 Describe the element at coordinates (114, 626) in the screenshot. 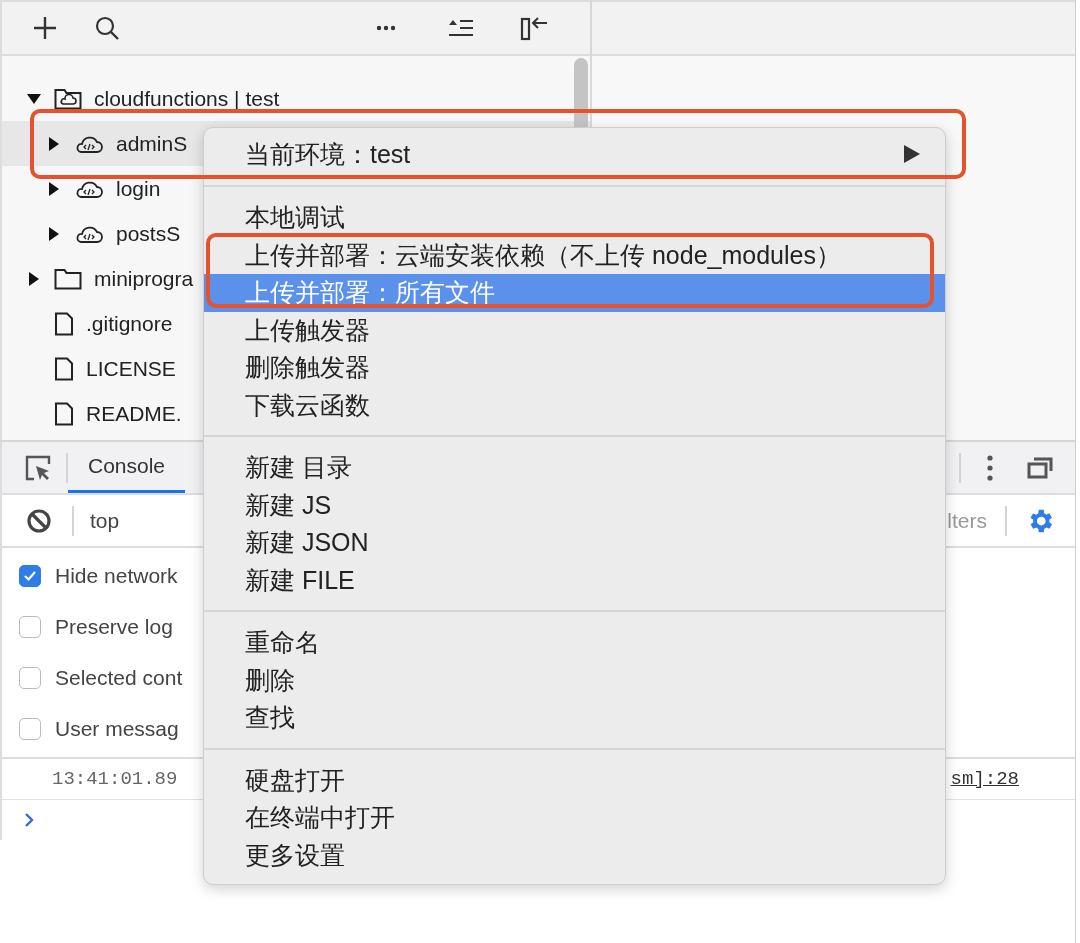

I see `option-label: Preserve log` at that location.